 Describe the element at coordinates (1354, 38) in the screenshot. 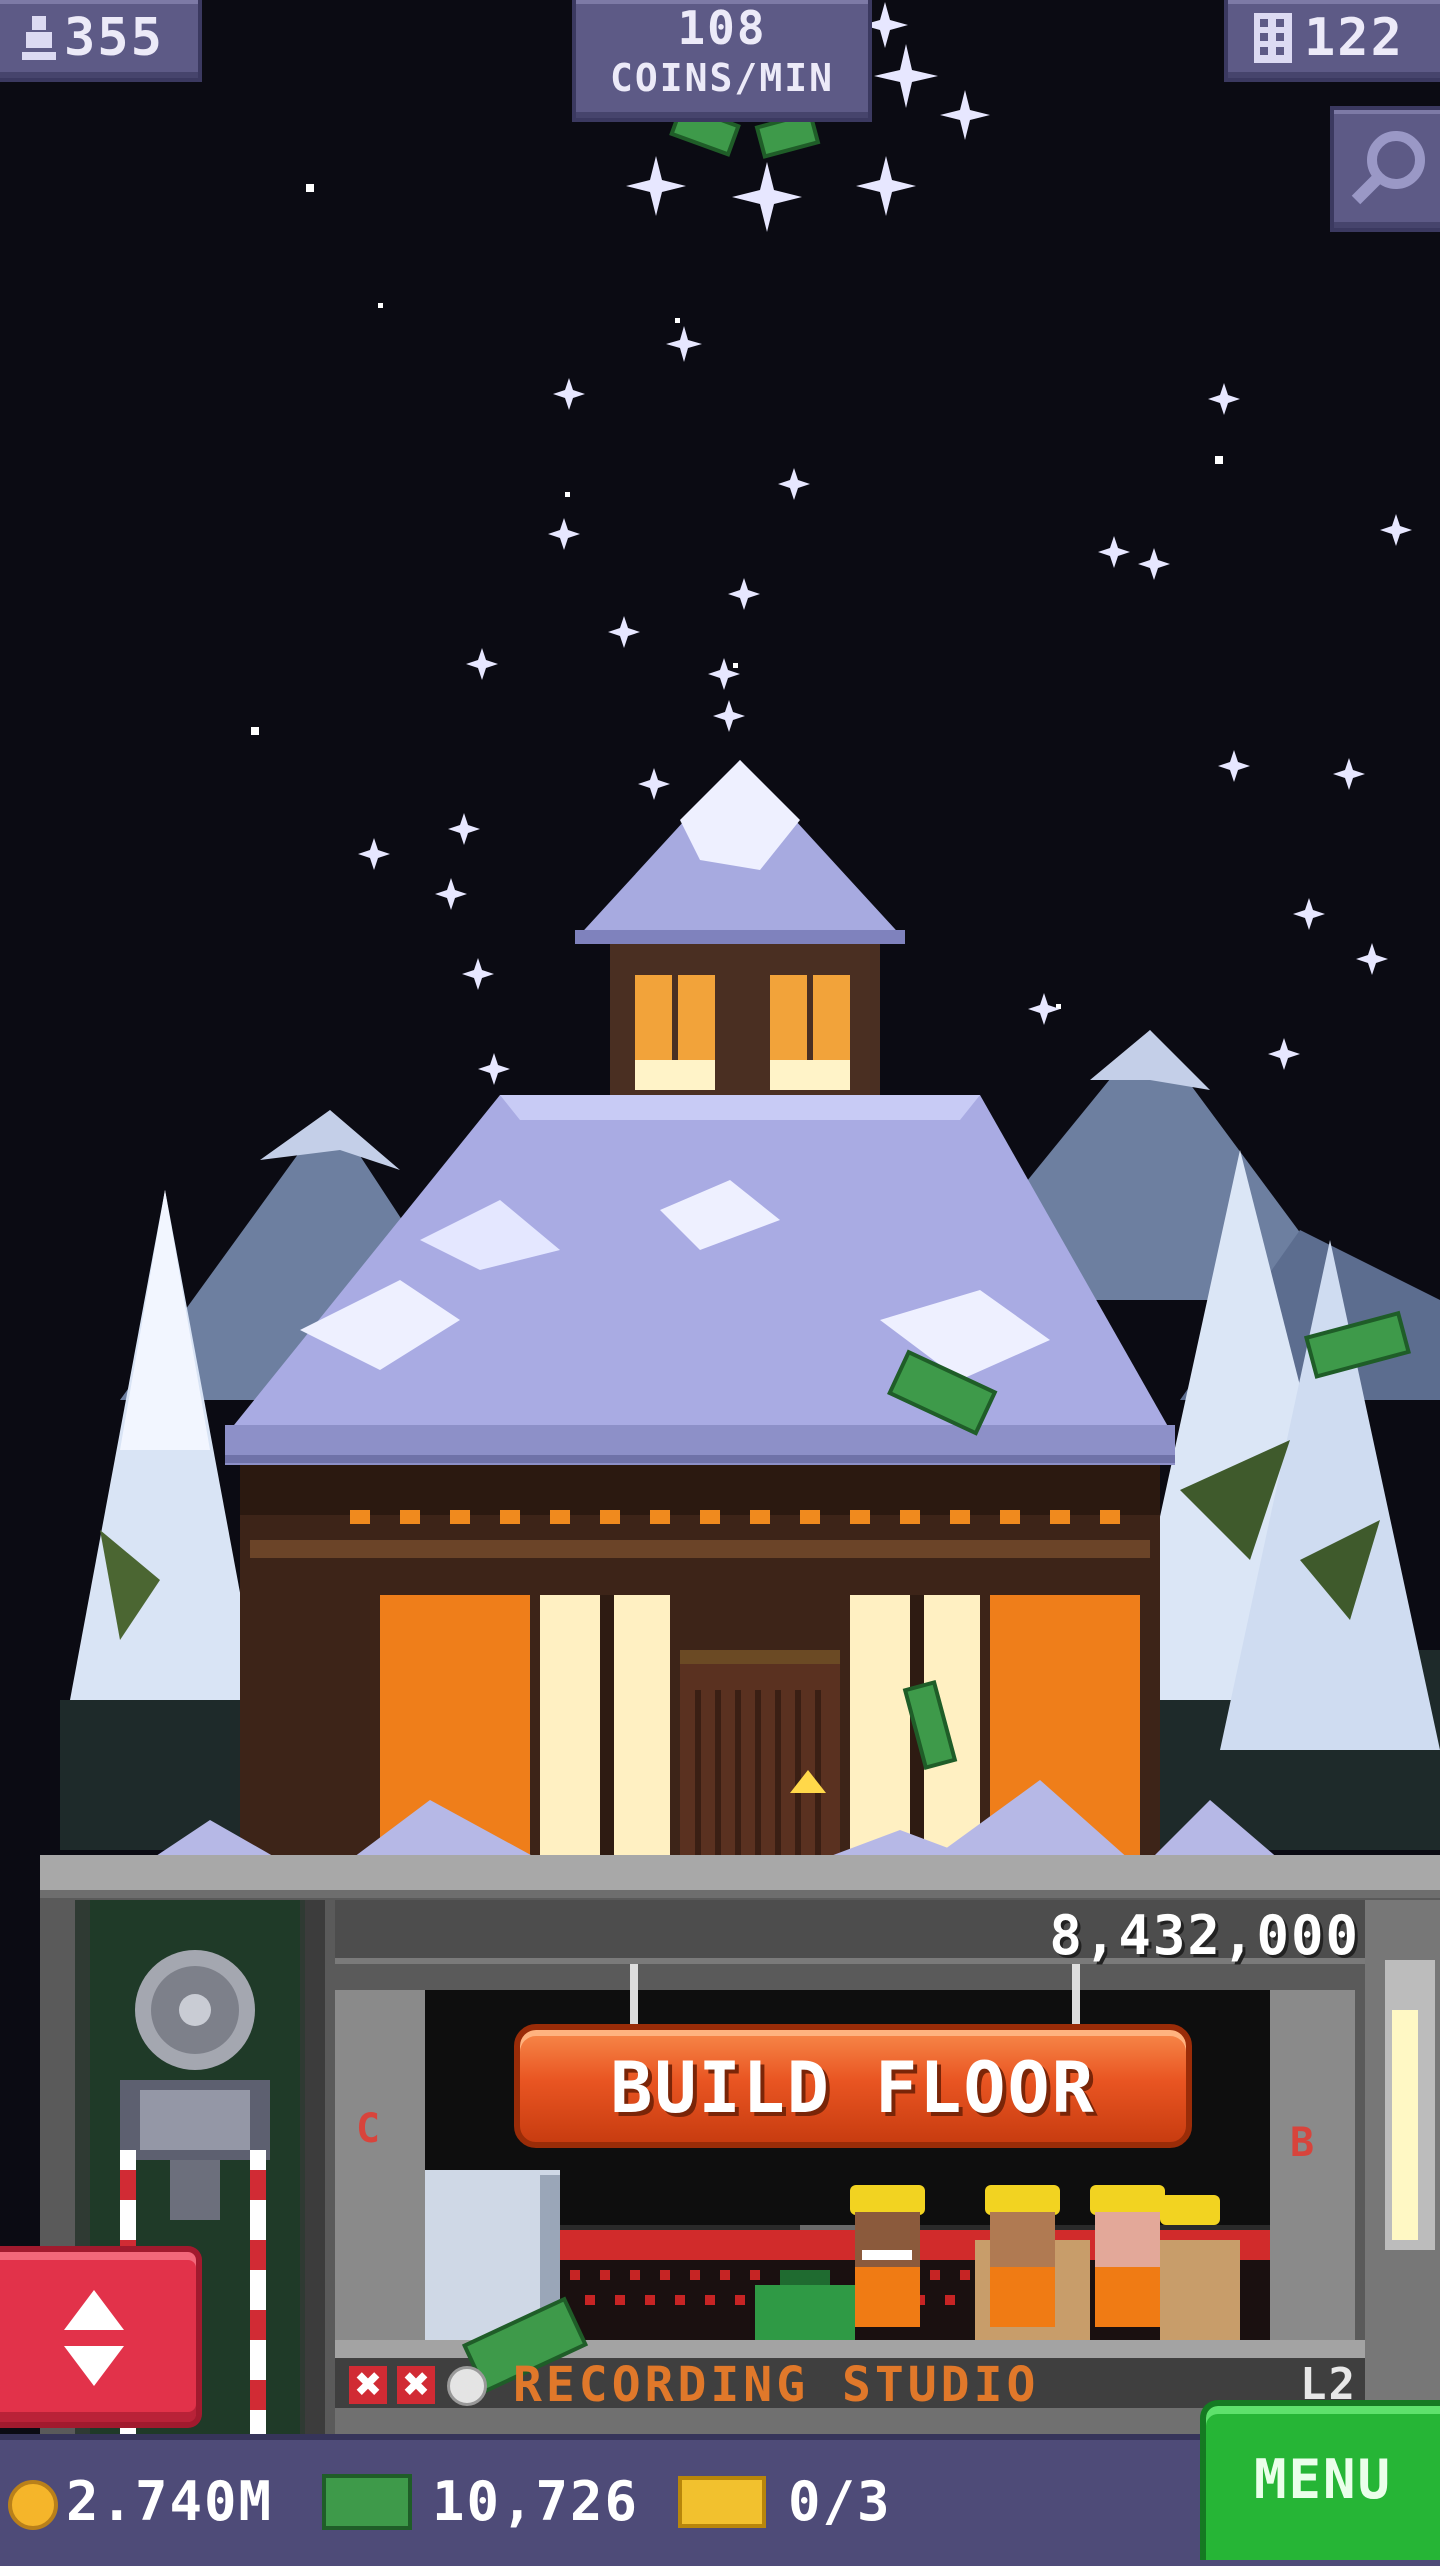

I see `floors-value: 122` at that location.